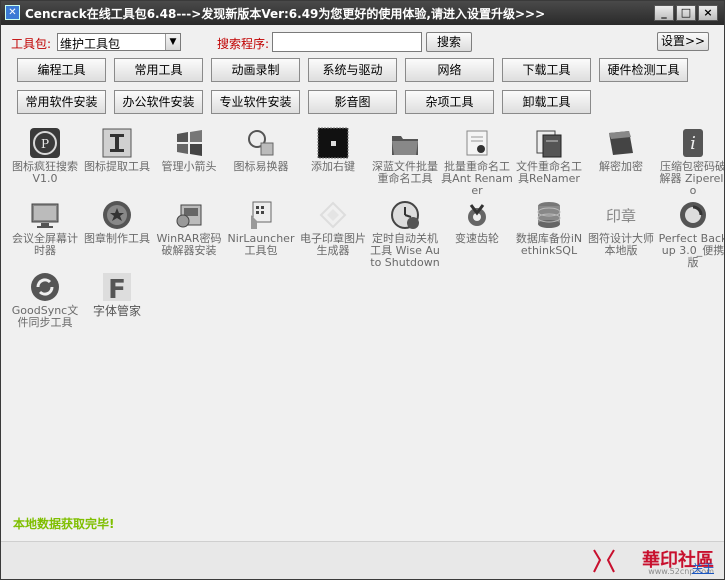  I want to click on search-button: 搜索, so click(449, 42).